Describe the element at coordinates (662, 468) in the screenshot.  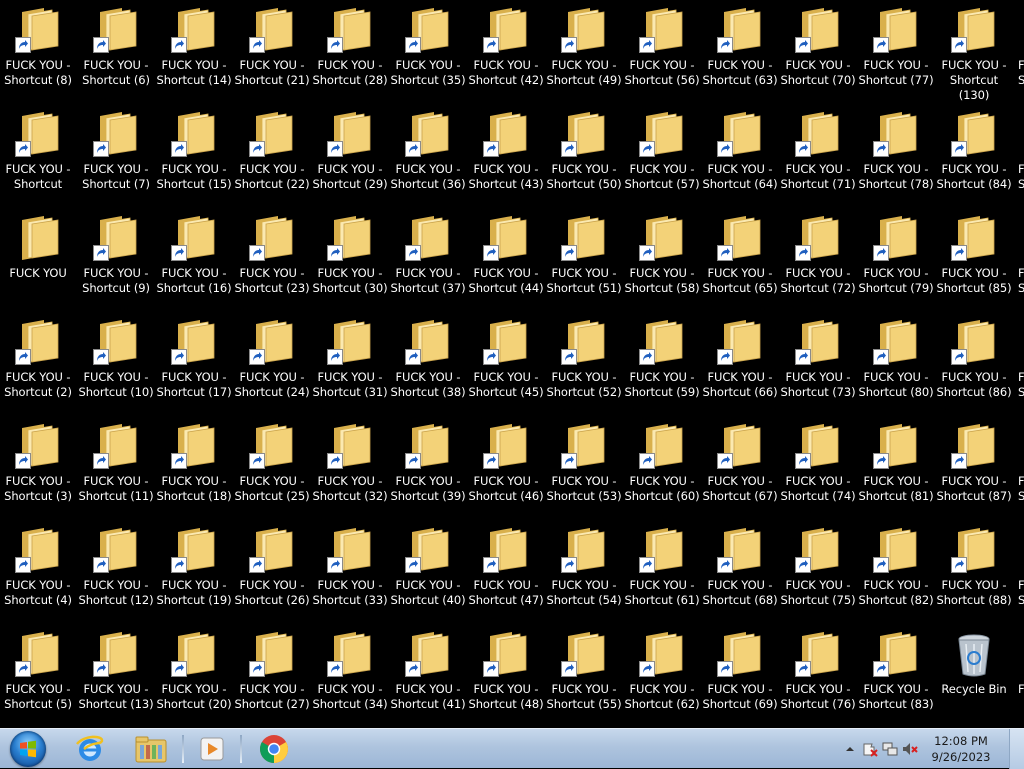
I see `desktop-shortcut: FUCK YOU - Shortcut (60)` at that location.